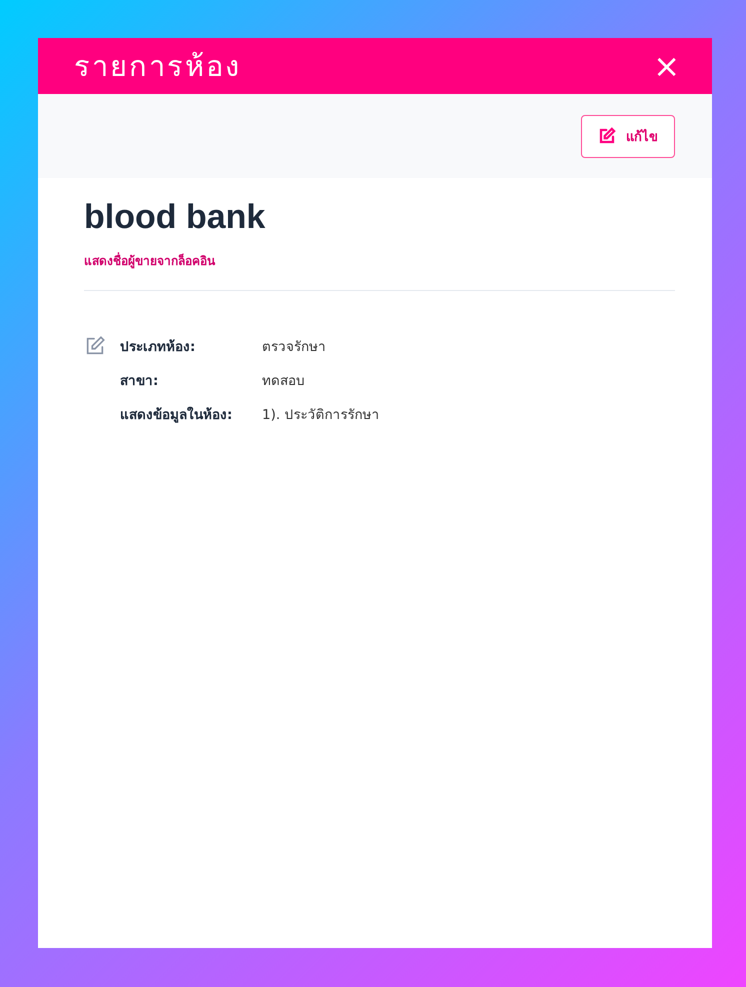  I want to click on close-button: ×, so click(666, 66).